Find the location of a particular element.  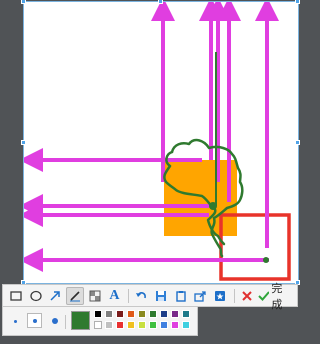

close-icon is located at coordinates (247, 295).